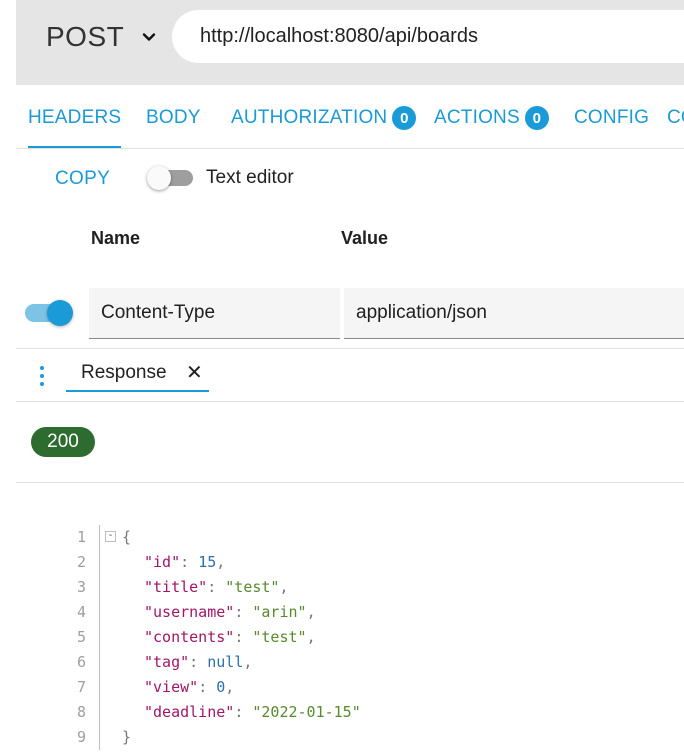 This screenshot has height=753, width=684. What do you see at coordinates (63, 442) in the screenshot?
I see `status-badge: 200` at bounding box center [63, 442].